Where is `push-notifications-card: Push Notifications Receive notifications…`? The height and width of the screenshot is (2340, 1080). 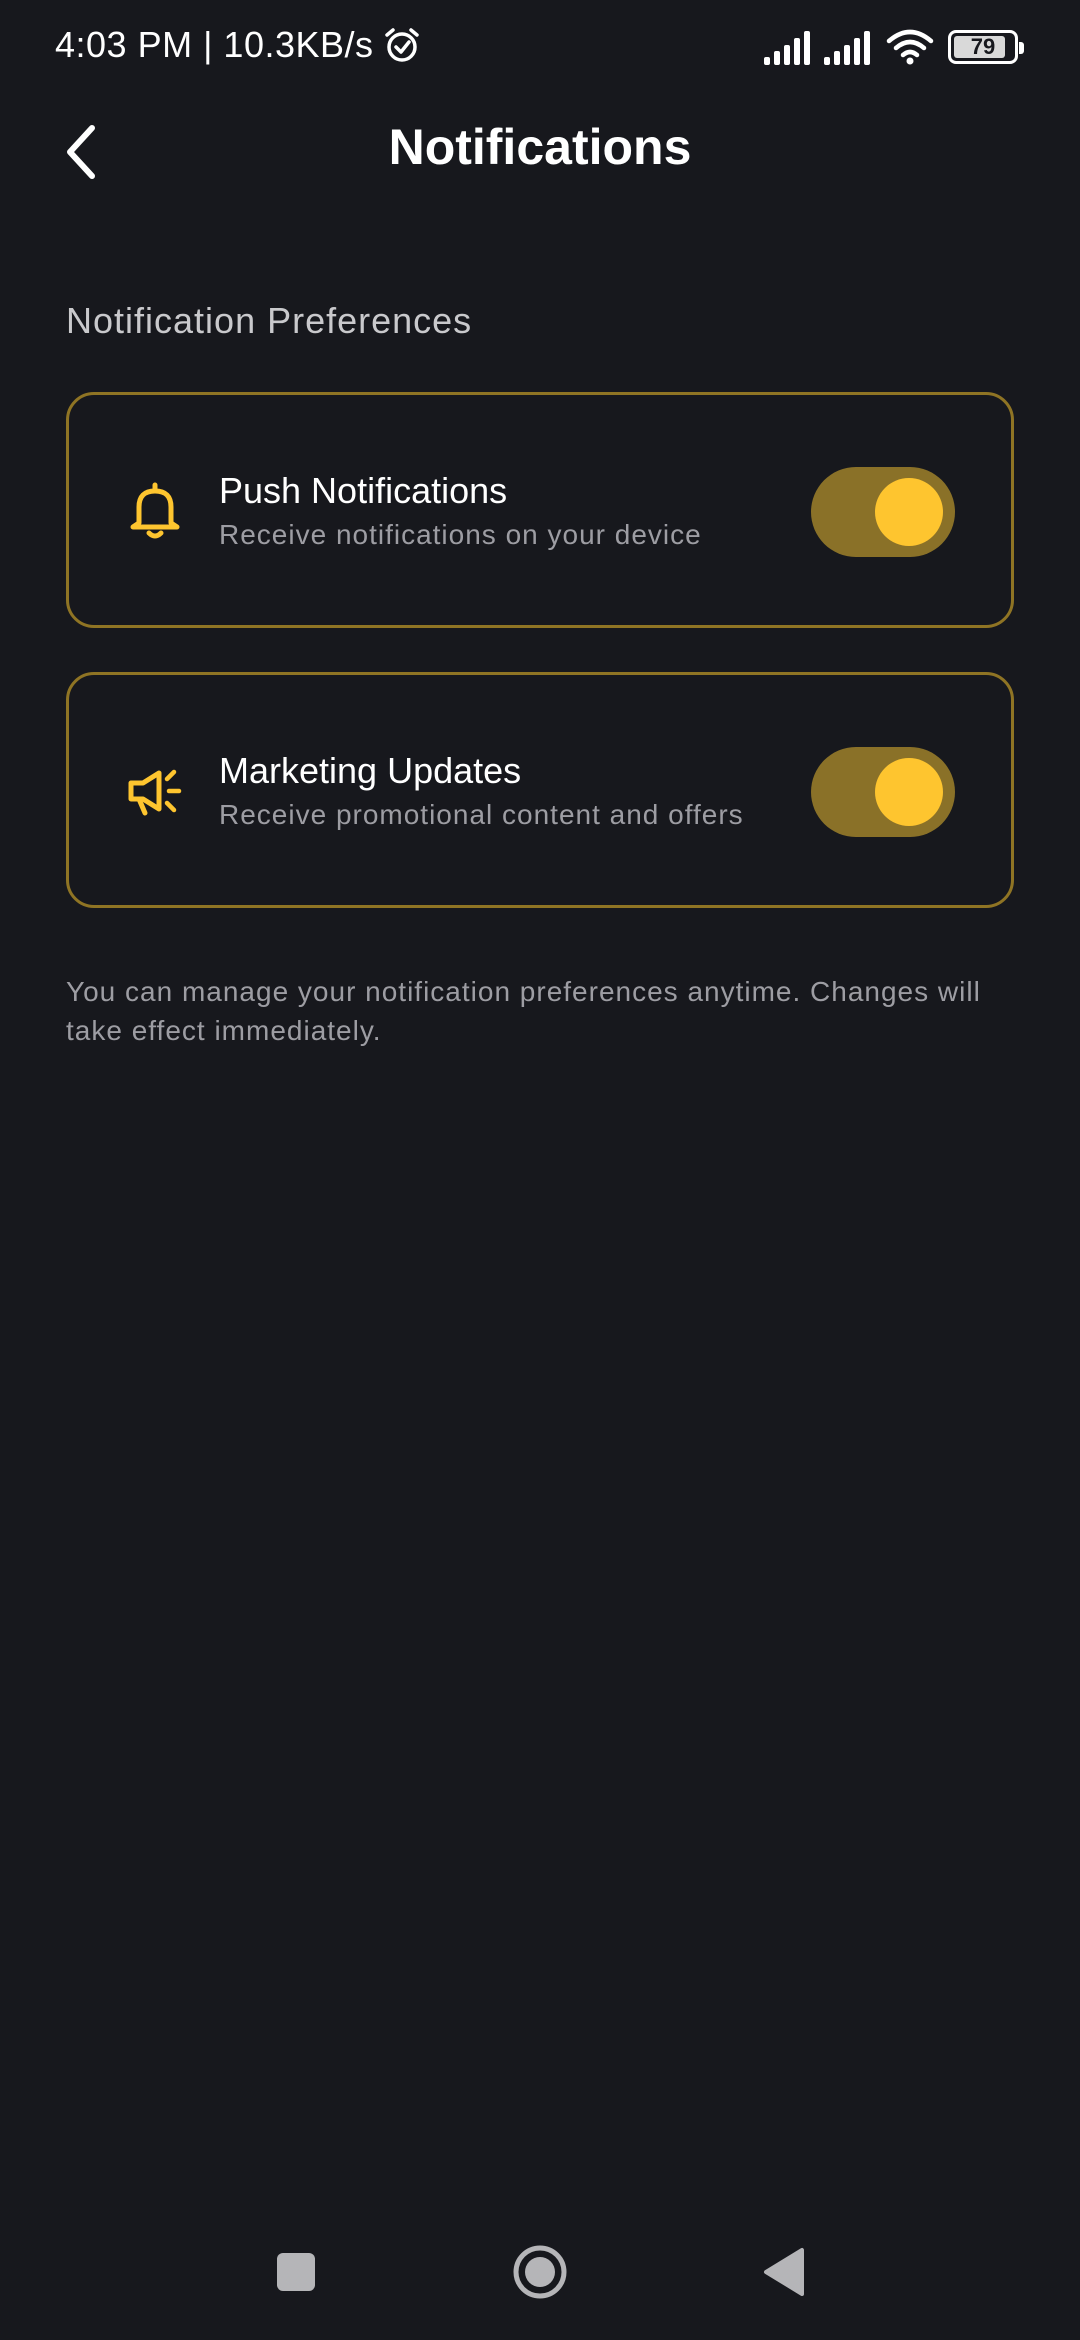
push-notifications-card: Push Notifications Receive notifications… is located at coordinates (540, 510).